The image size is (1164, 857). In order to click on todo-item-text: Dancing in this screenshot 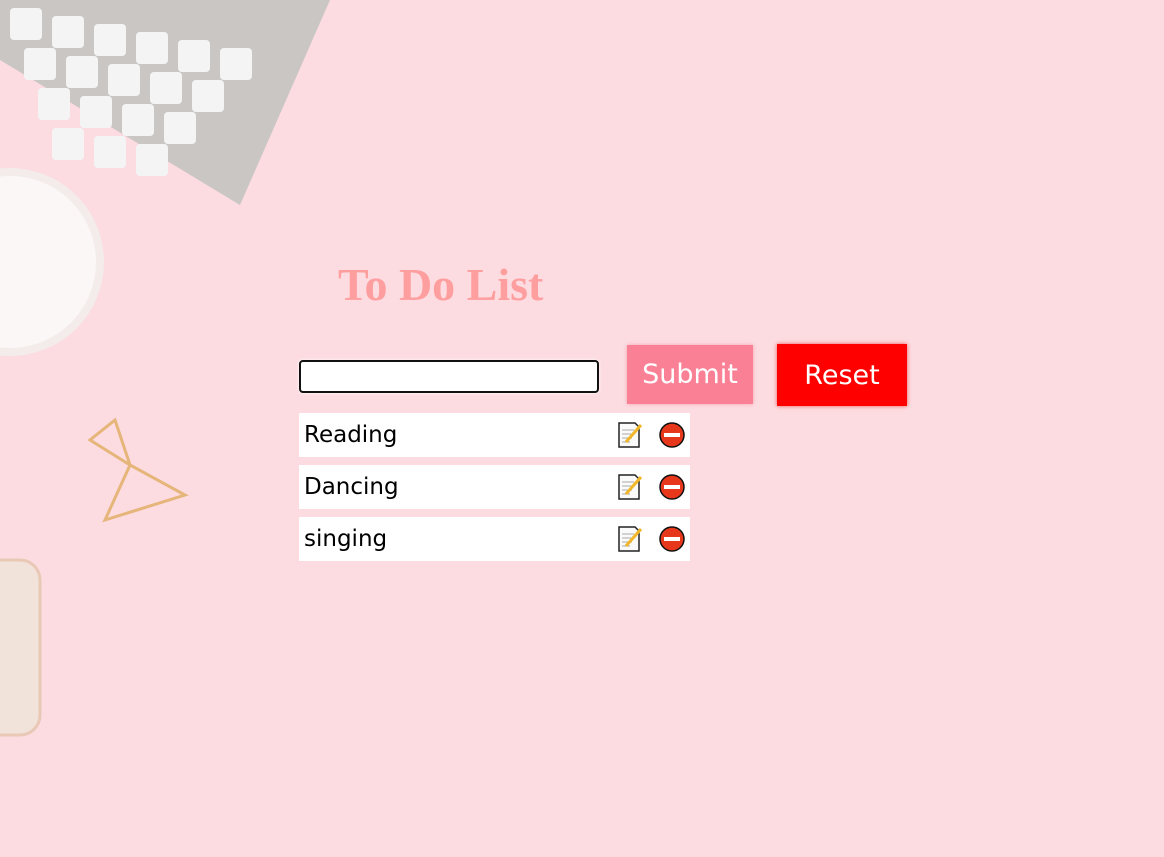, I will do `click(351, 487)`.